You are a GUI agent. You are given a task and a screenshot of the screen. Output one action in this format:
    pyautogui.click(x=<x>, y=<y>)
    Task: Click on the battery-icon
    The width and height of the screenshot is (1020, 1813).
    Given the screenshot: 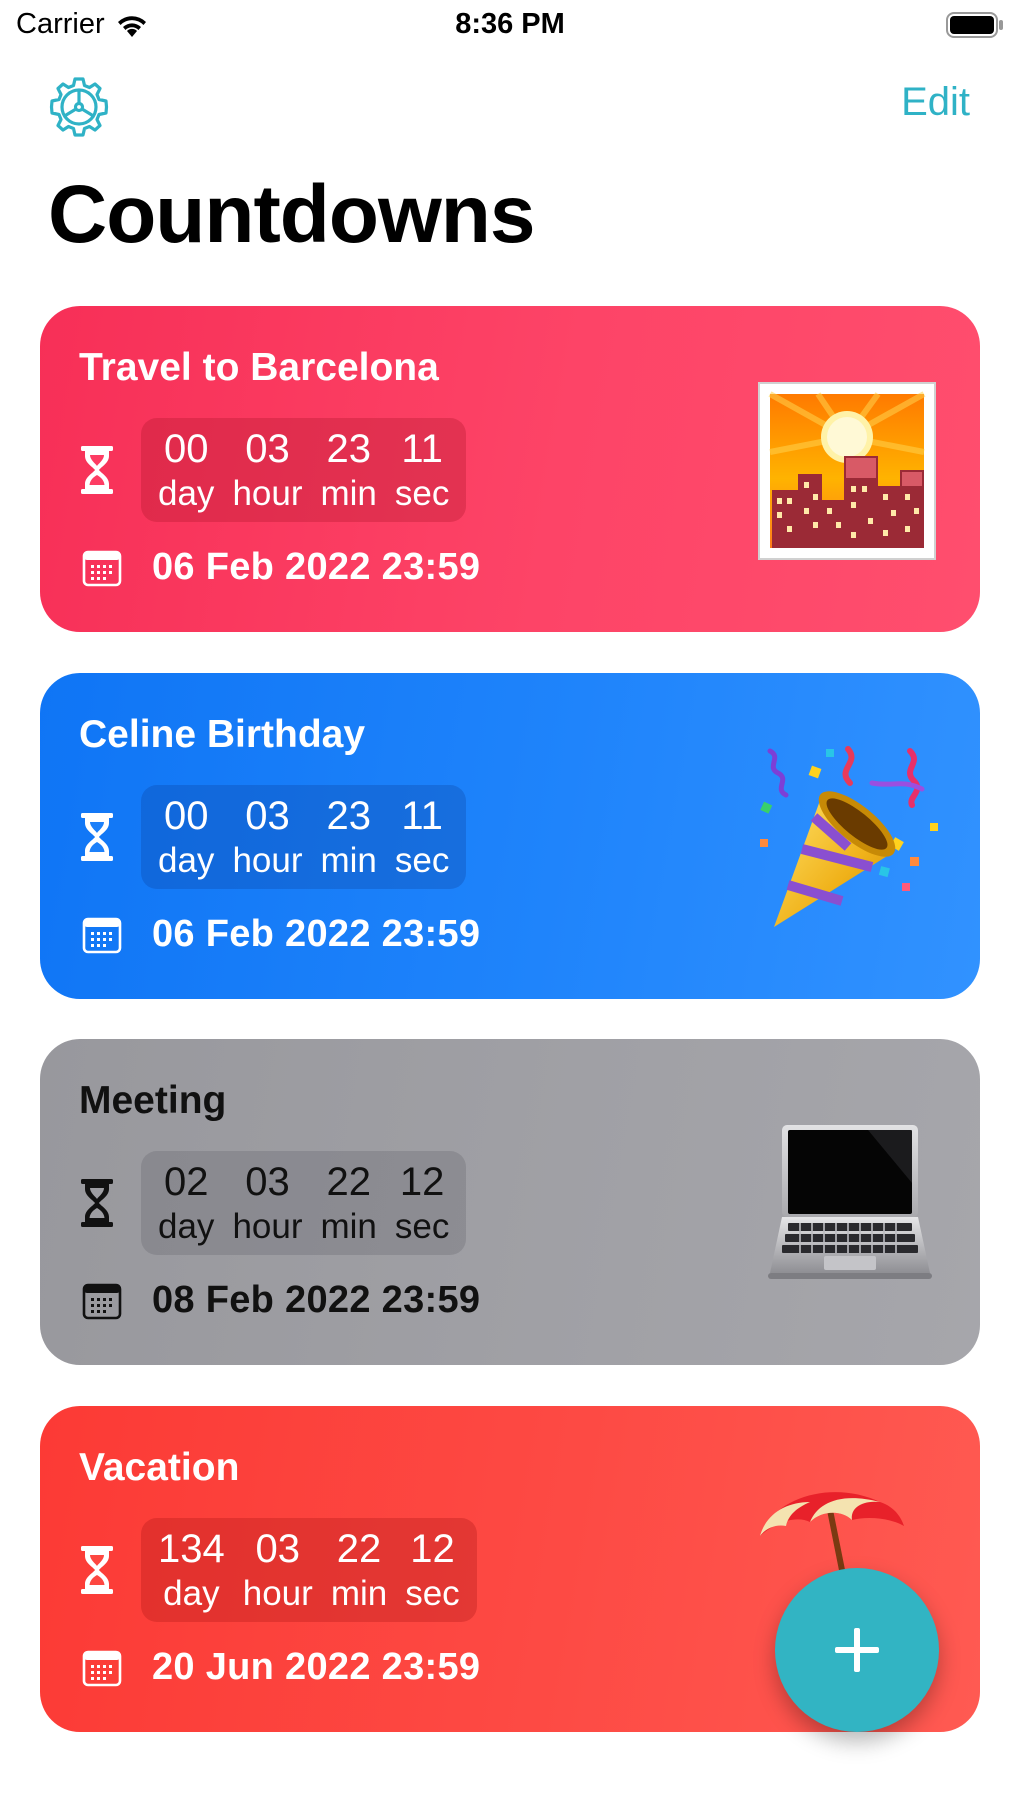 What is the action you would take?
    pyautogui.click(x=974, y=25)
    